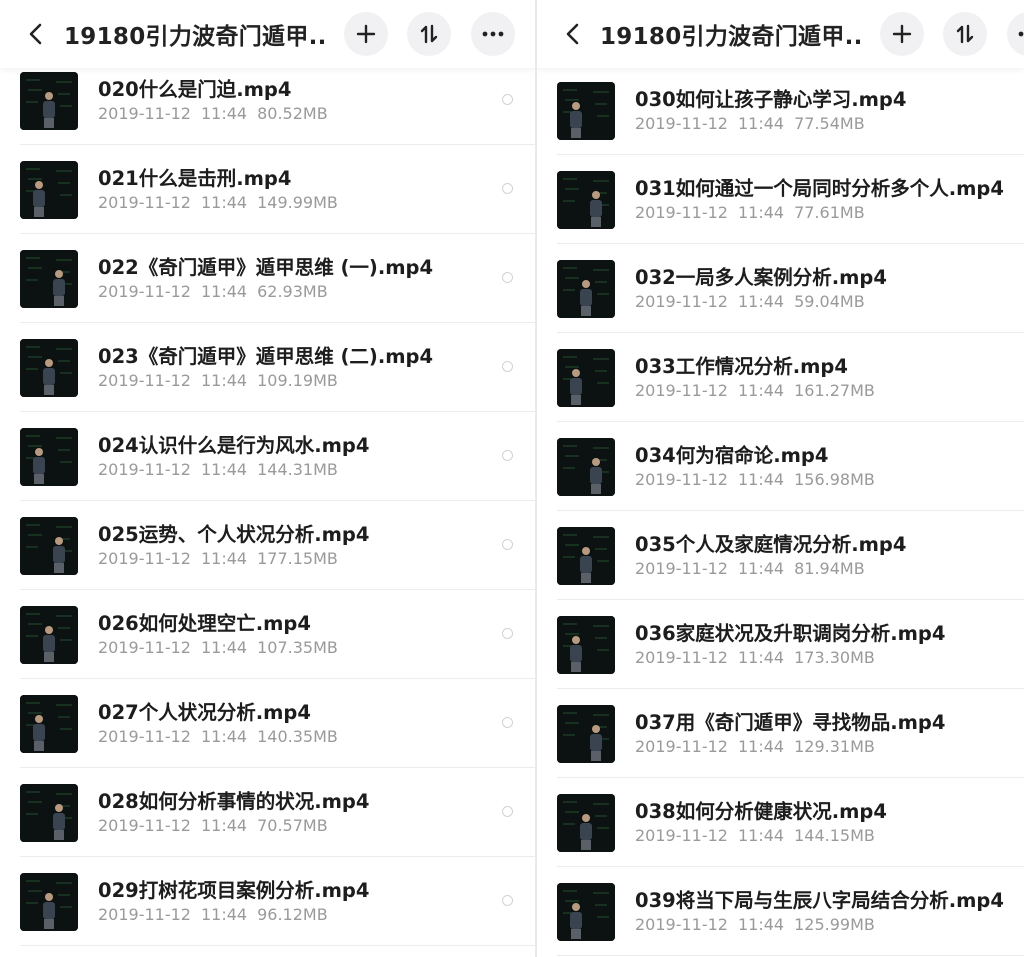 This screenshot has width=1024, height=957. Describe the element at coordinates (234, 801) in the screenshot. I see `file-name: 028如何分析事情的状况.mp4` at that location.